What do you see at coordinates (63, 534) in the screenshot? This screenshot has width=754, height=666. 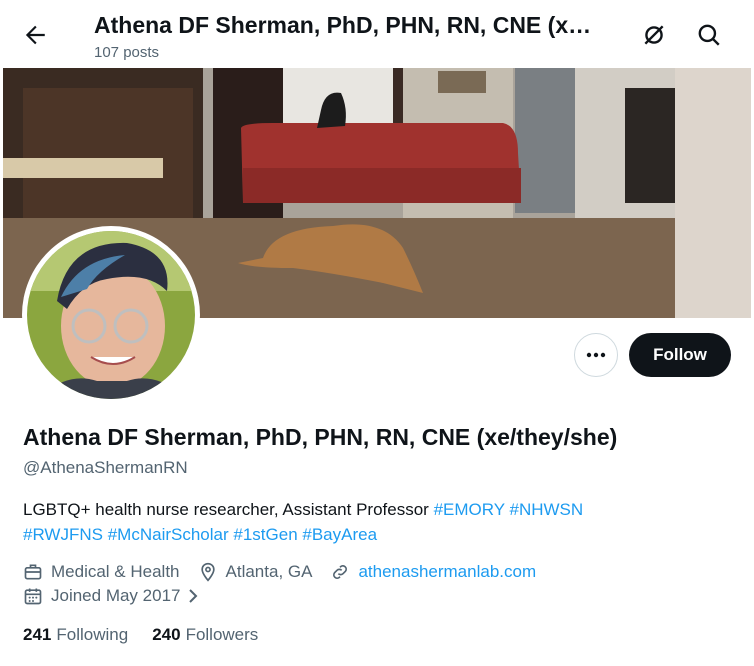 I see `hashtag-link: #RWJFNS` at bounding box center [63, 534].